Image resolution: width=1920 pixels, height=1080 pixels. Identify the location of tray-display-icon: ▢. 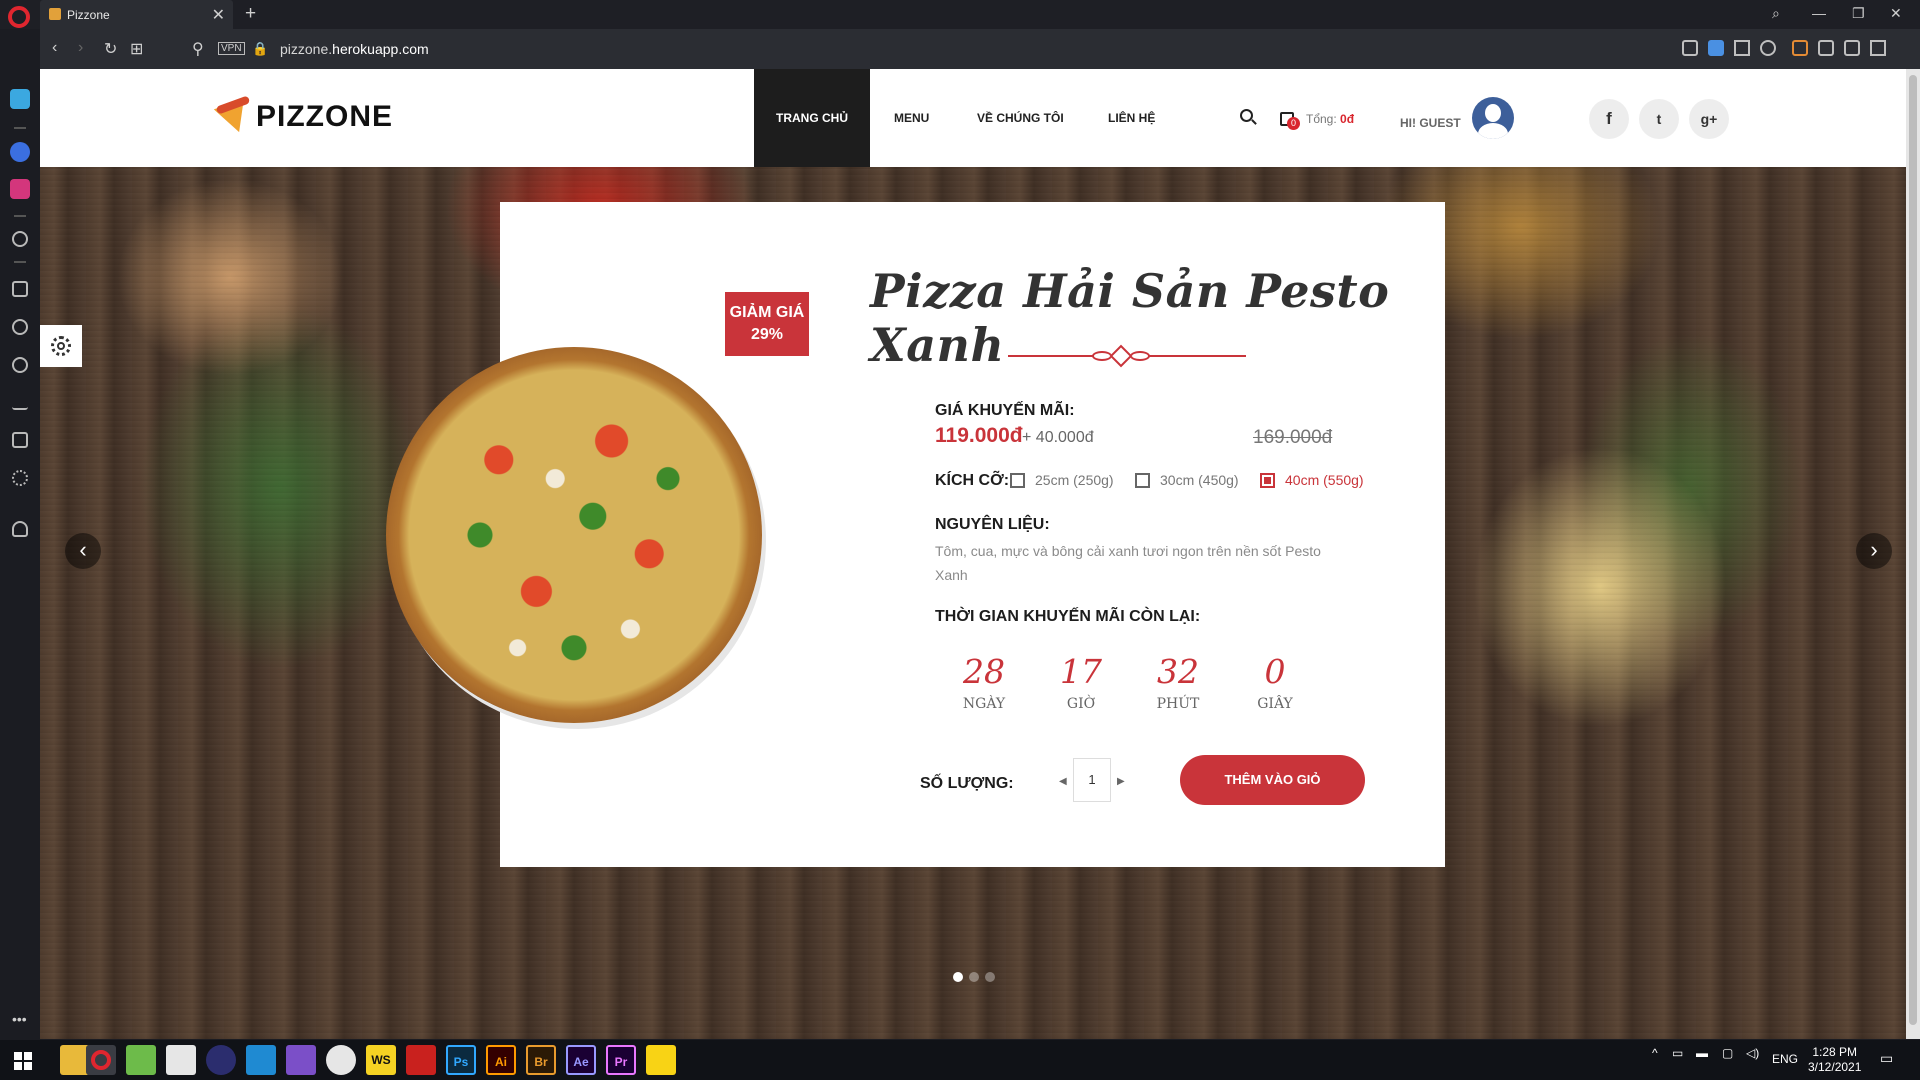
(1727, 1053).